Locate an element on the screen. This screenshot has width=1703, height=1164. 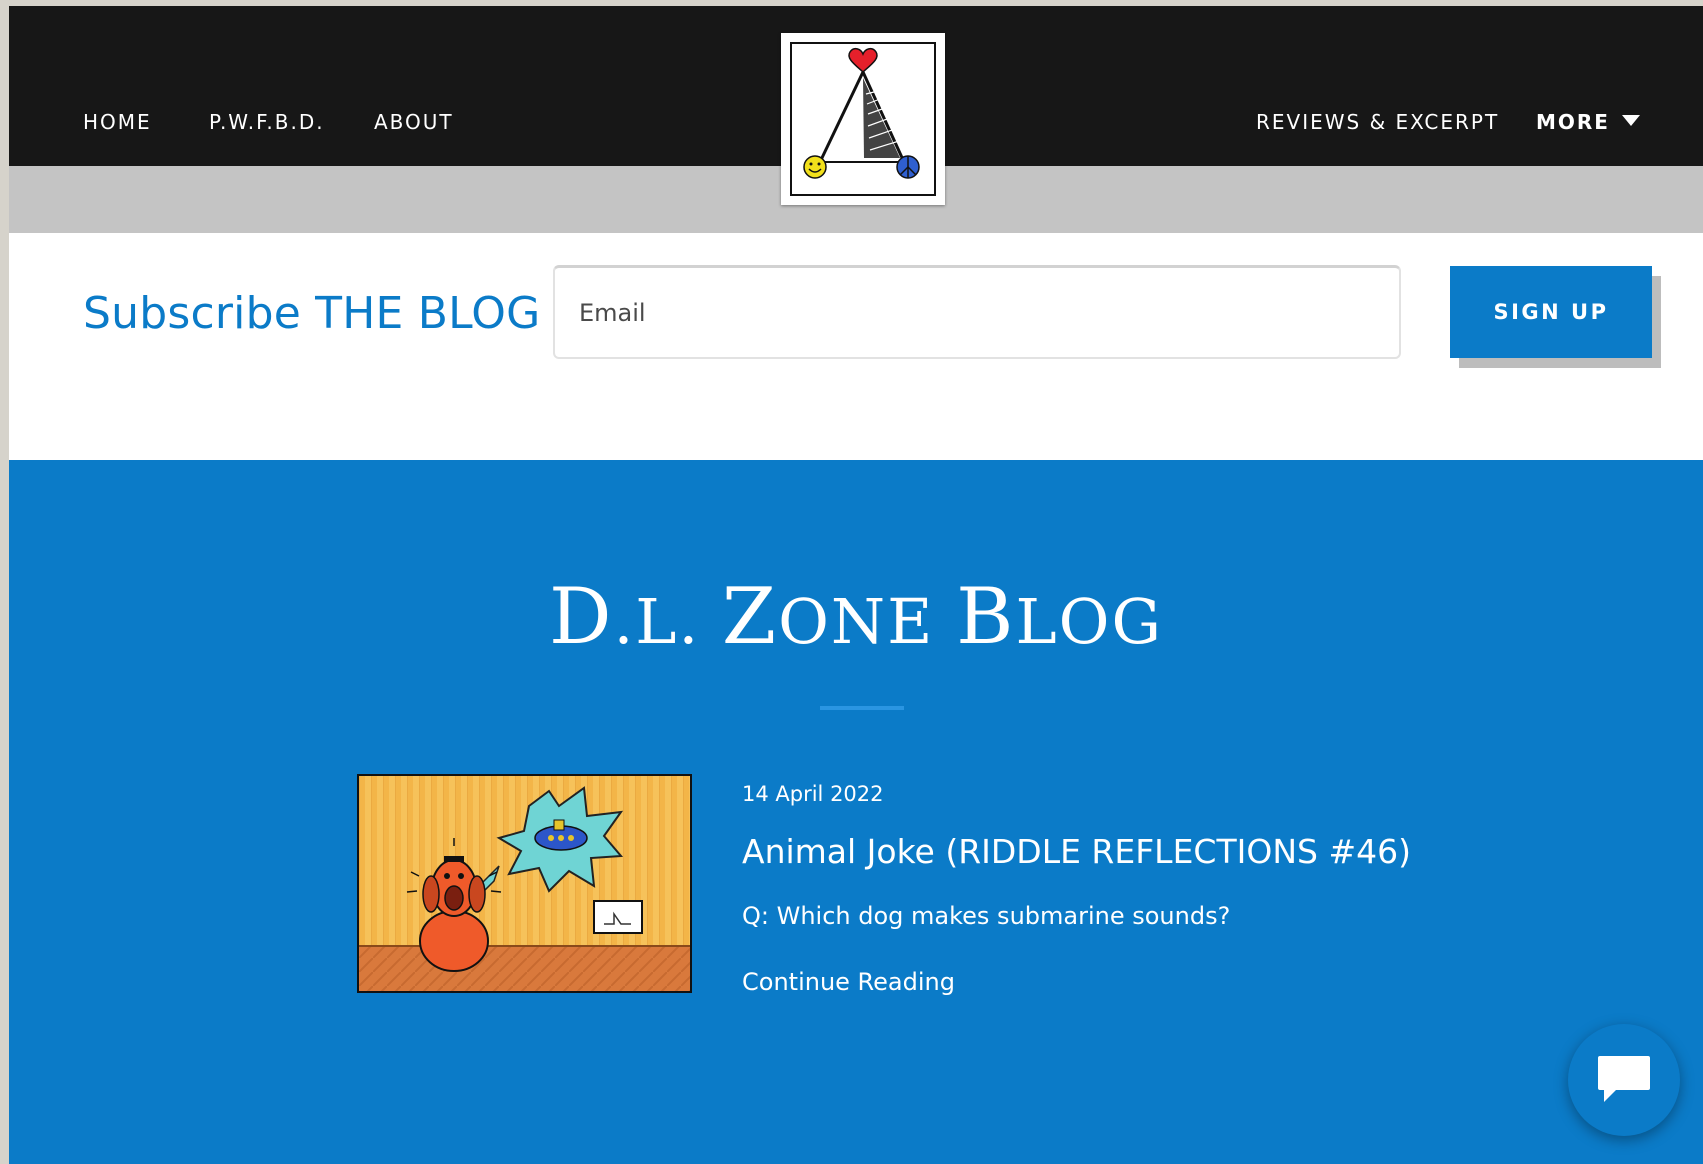
chat-bubble-icon is located at coordinates (1624, 1079).